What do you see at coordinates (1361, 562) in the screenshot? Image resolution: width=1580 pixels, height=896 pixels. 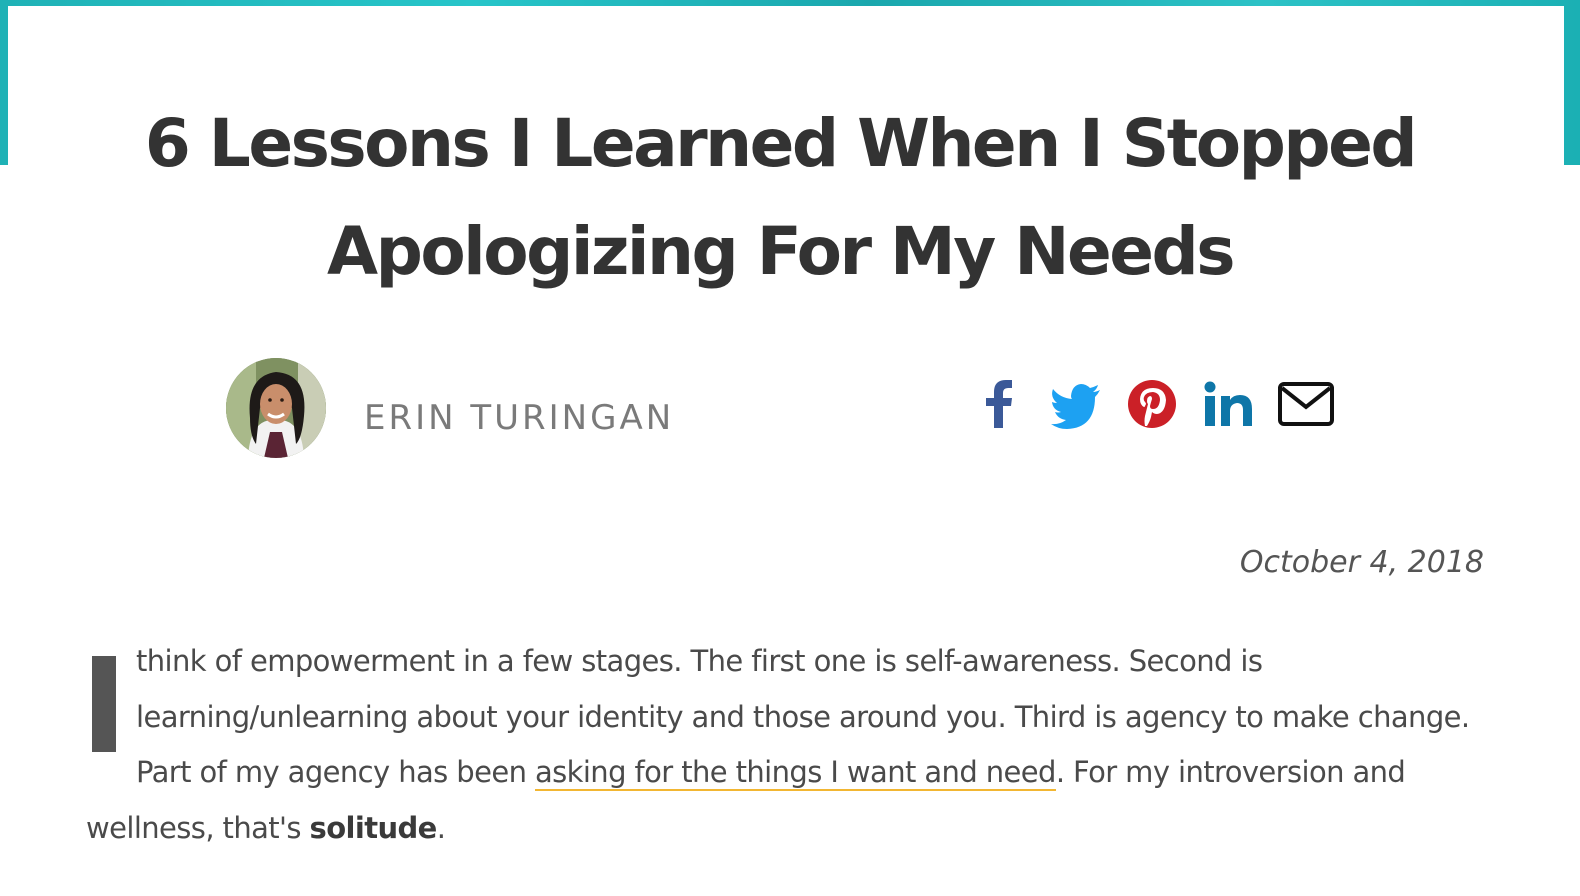 I see `publish-date: October 4, 2018` at bounding box center [1361, 562].